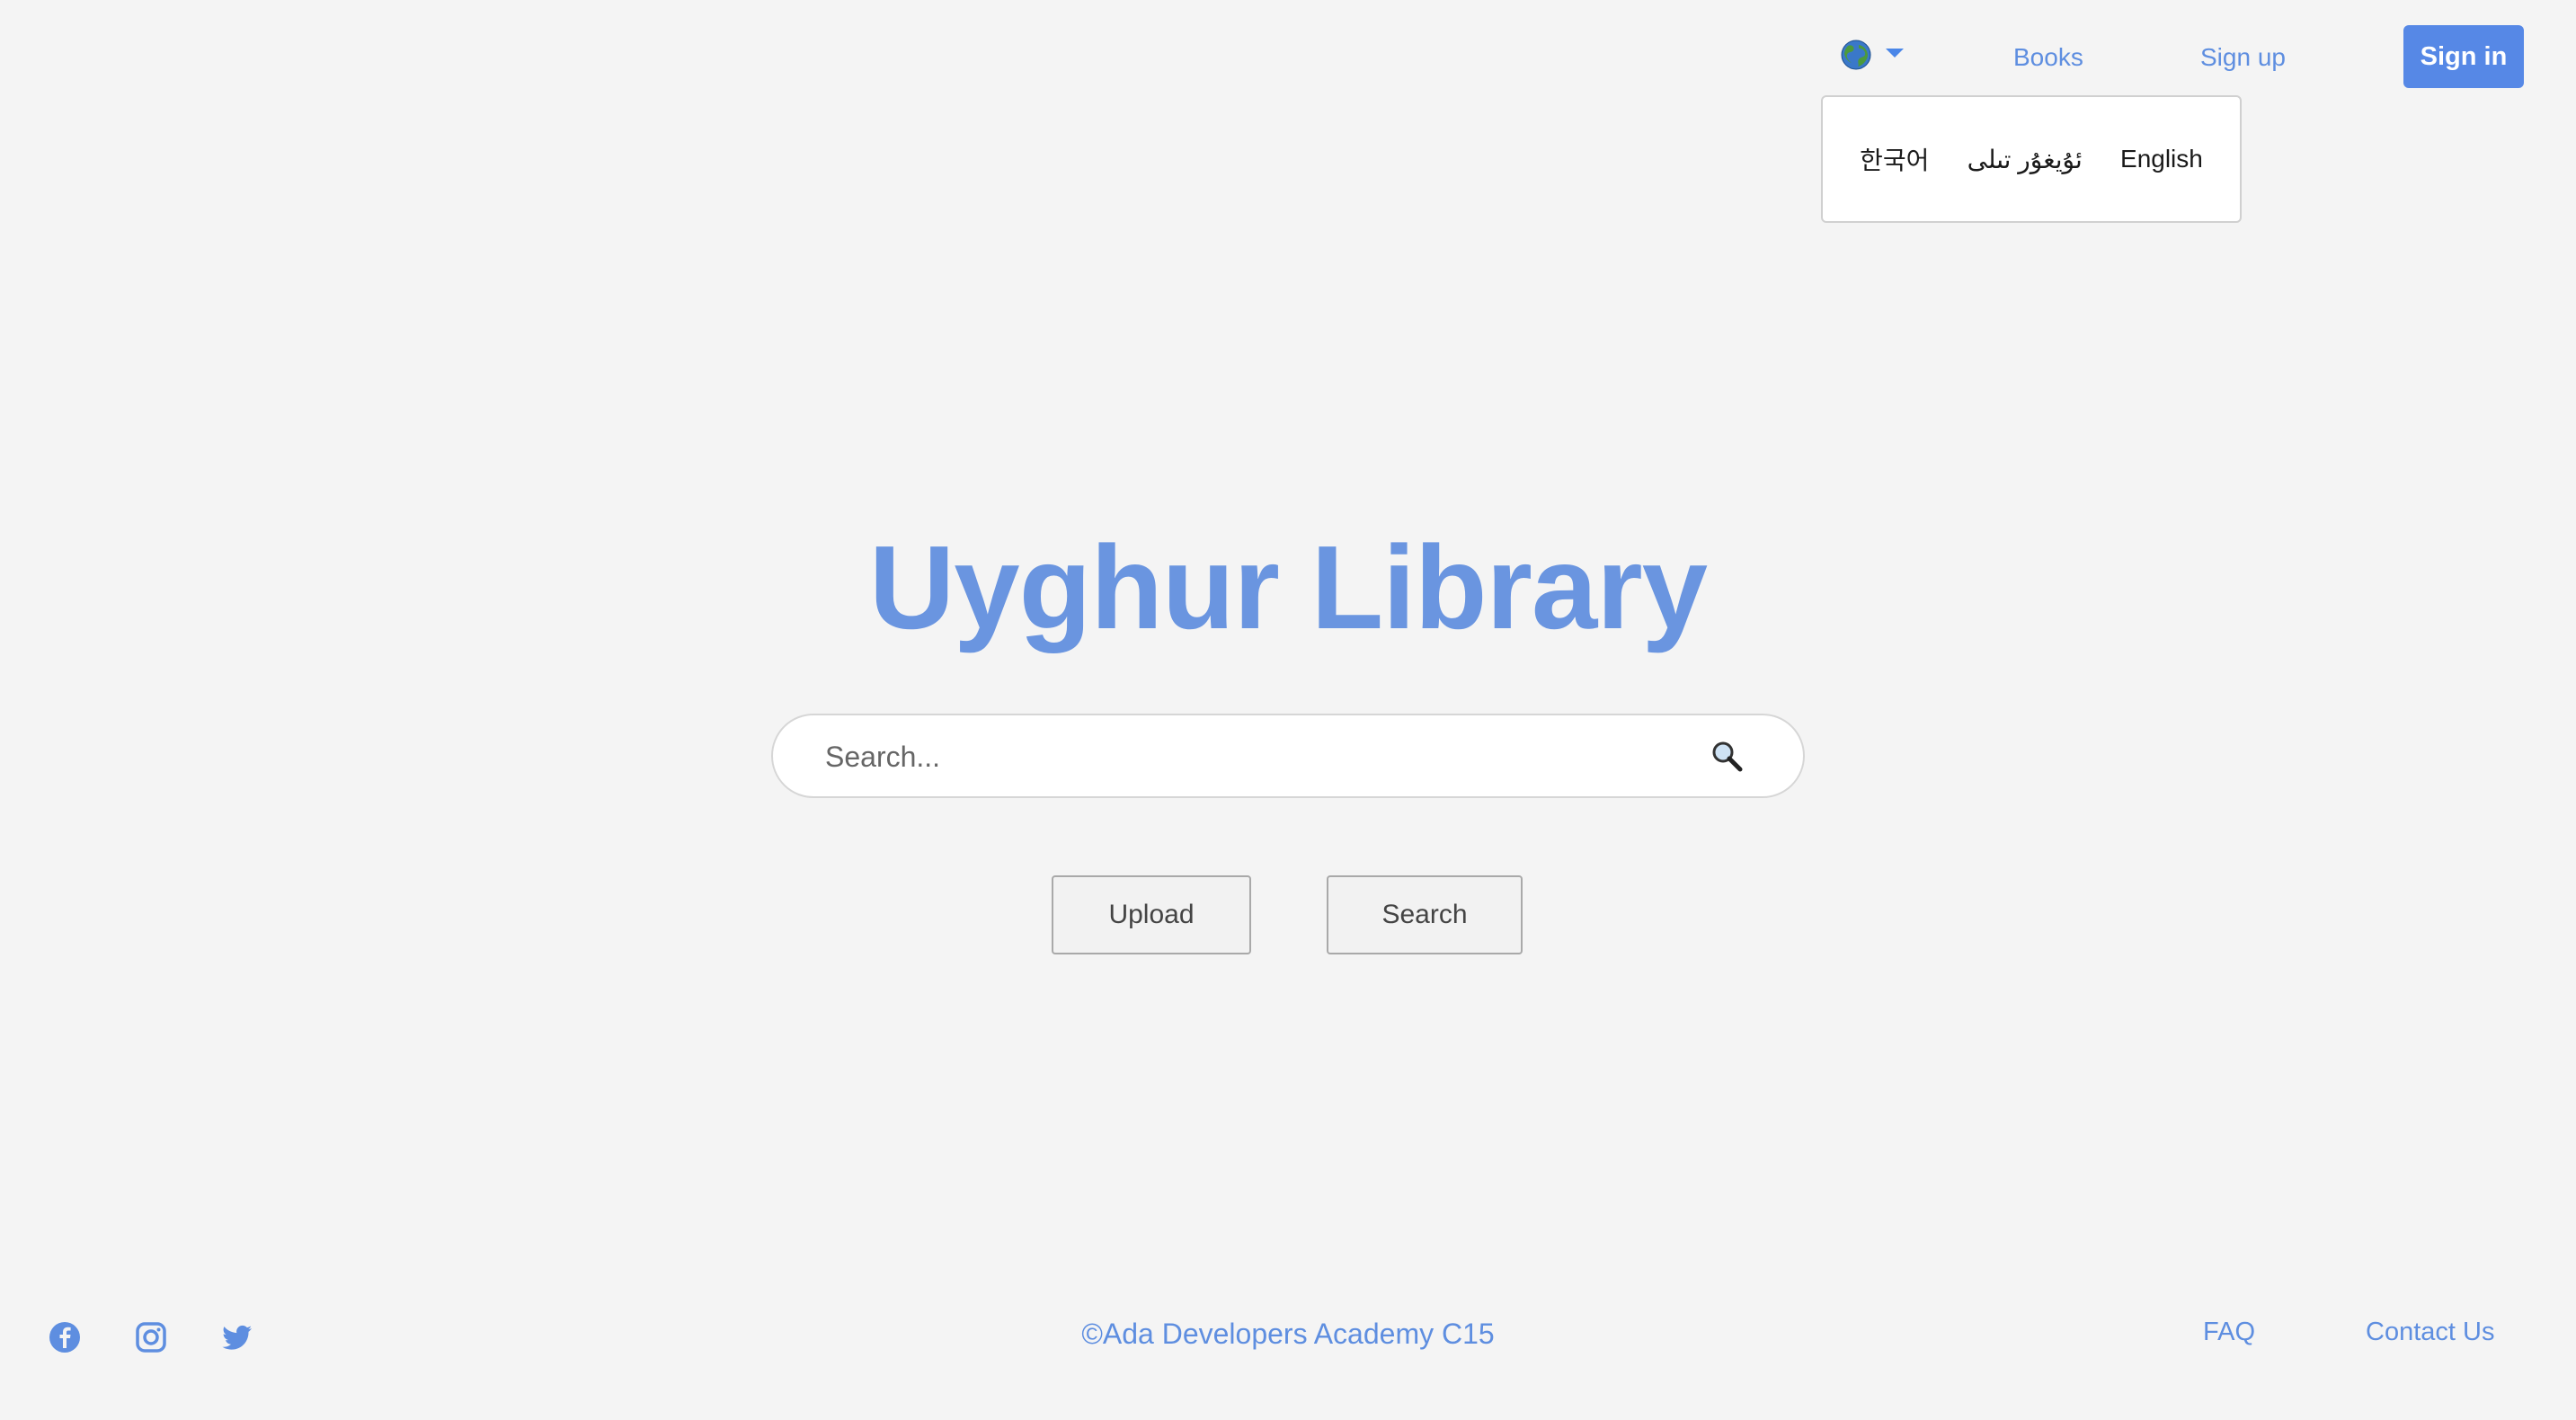 The width and height of the screenshot is (2576, 1420). Describe the element at coordinates (1856, 55) in the screenshot. I see `globe-icon` at that location.